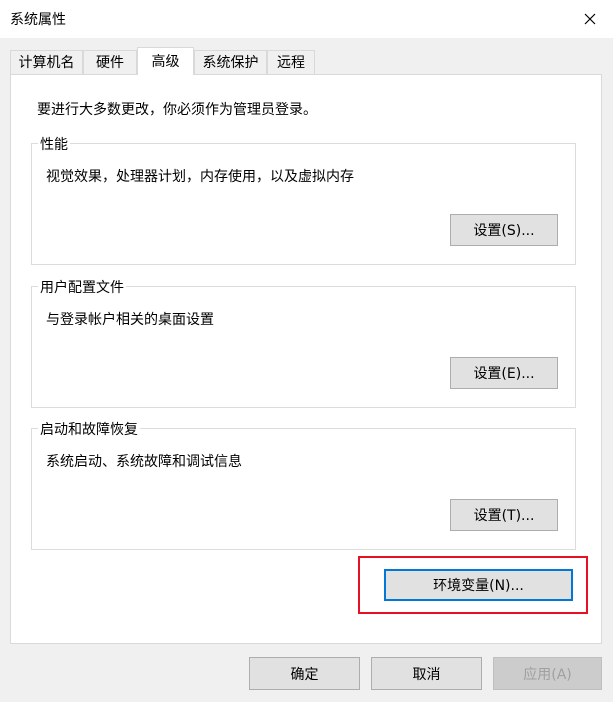  I want to click on close-button, so click(590, 19).